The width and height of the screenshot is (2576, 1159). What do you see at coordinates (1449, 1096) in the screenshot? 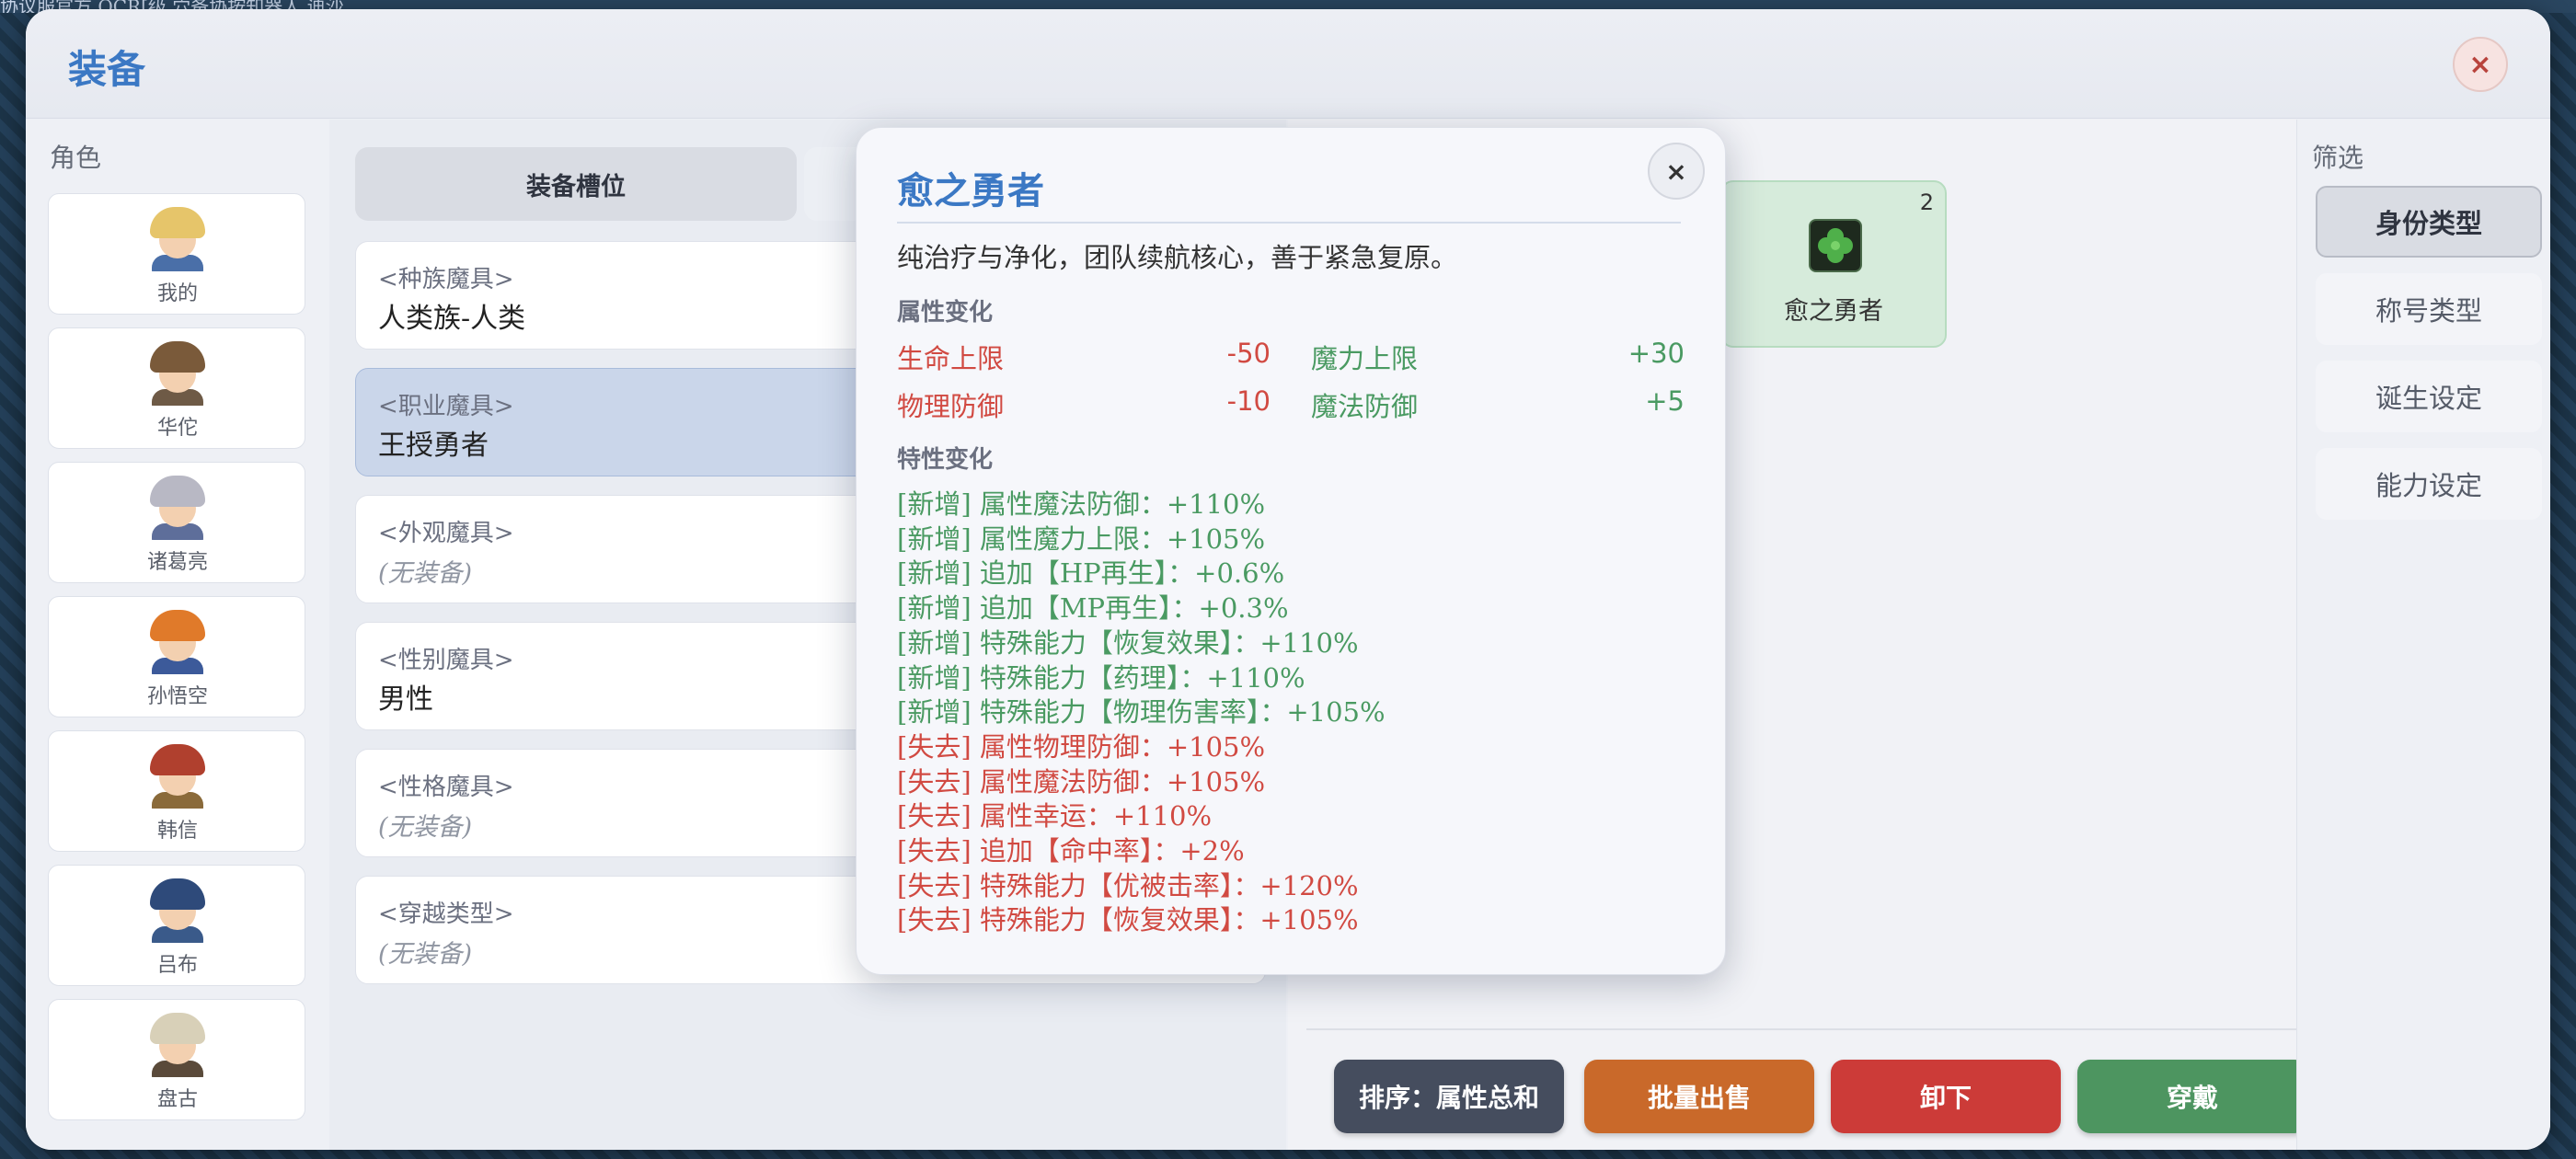
I see `sort-button: 排序：属性总和` at bounding box center [1449, 1096].